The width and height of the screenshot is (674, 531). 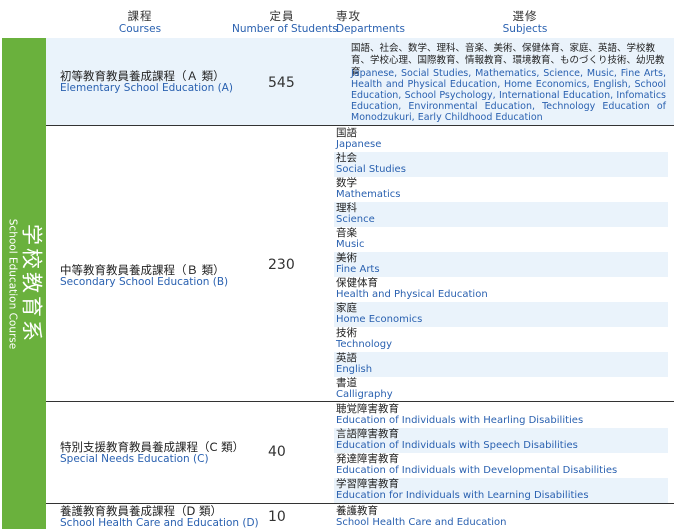 I want to click on header-departments: 専攻 Departments, so click(x=376, y=23).